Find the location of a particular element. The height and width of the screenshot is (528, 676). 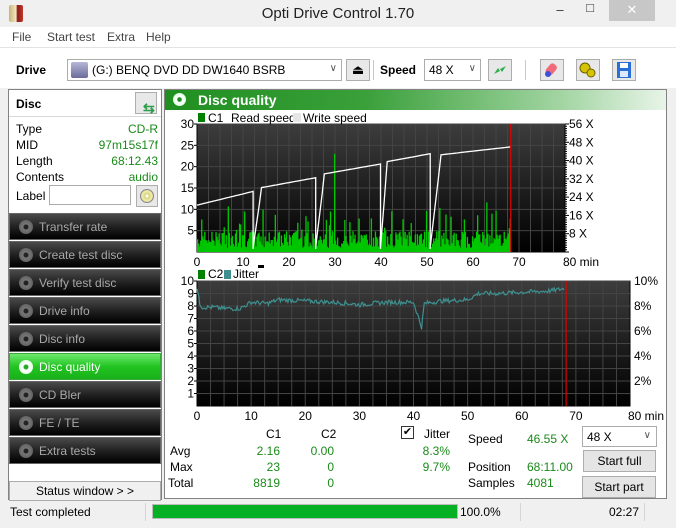

gears-icon is located at coordinates (587, 70).